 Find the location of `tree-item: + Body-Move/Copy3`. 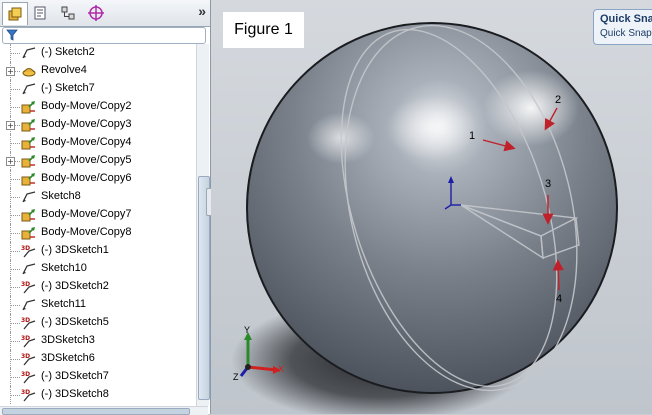

tree-item: + Body-Move/Copy3 is located at coordinates (98, 125).